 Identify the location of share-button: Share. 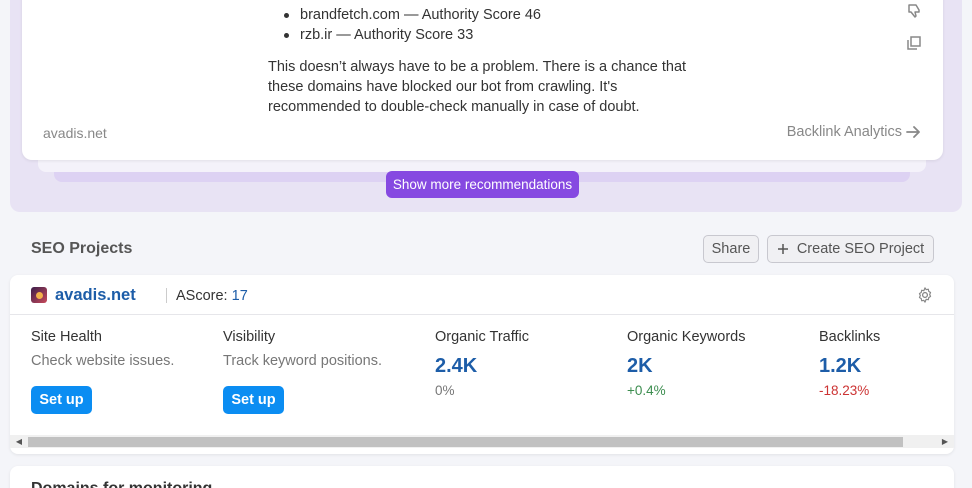
(731, 249).